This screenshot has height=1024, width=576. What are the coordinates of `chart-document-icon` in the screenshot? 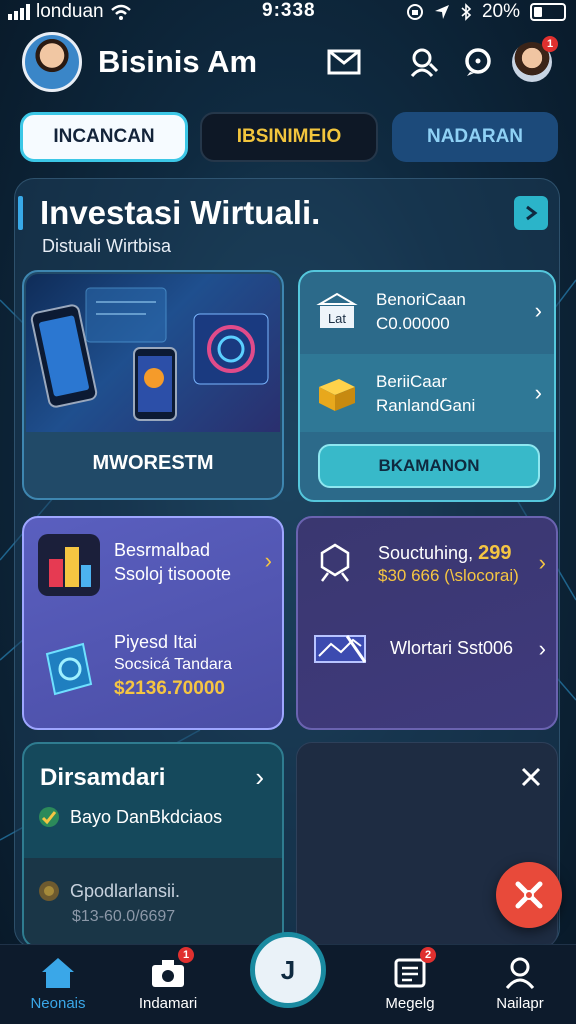 It's located at (69, 669).